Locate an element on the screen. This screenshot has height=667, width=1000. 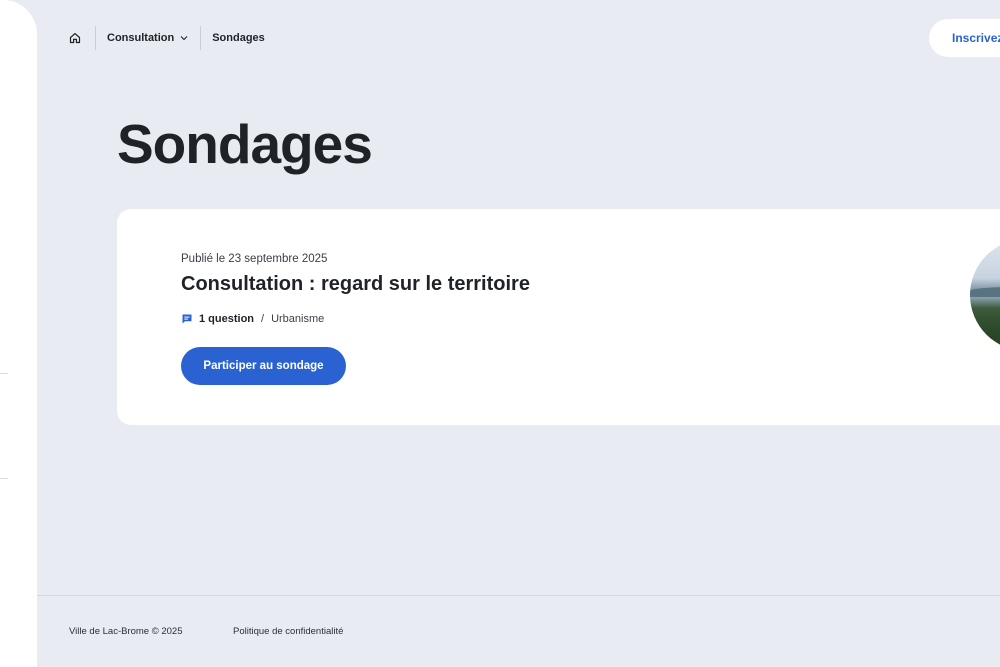
header: Consultation Sondages Inscrivez is located at coordinates (518, 38).